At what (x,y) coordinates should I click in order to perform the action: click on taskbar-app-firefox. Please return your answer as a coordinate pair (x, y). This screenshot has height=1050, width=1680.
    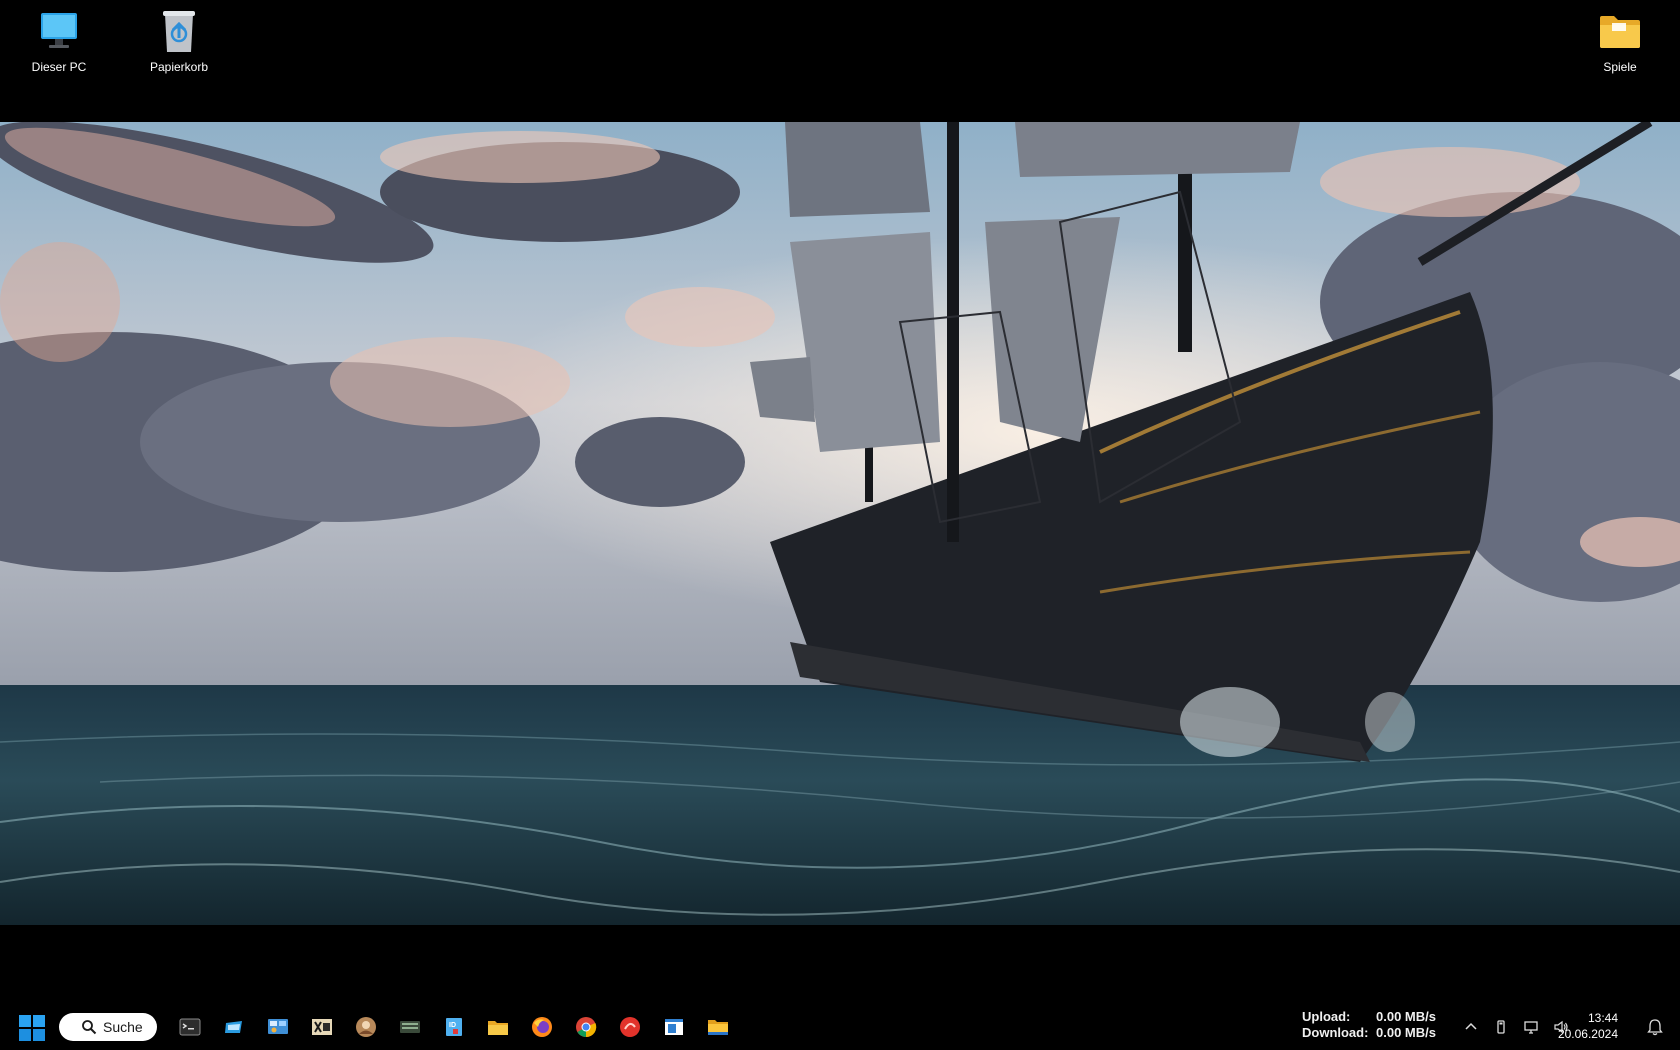
    Looking at the image, I should click on (542, 1027).